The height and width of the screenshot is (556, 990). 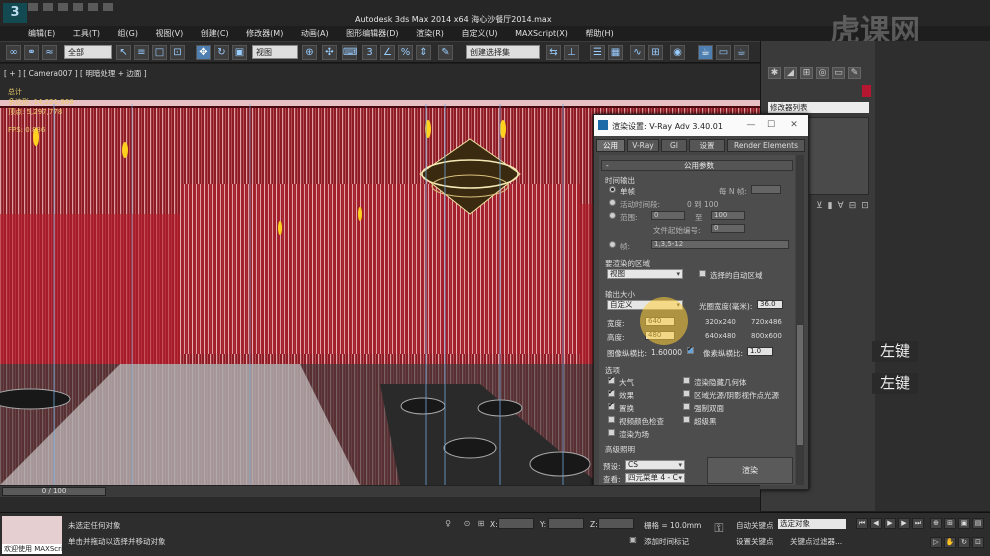 I want to click on dialog-title-bar: 渲染设置: V-Ray Adv 3.40.01 — ☐ ✕, so click(x=701, y=125).